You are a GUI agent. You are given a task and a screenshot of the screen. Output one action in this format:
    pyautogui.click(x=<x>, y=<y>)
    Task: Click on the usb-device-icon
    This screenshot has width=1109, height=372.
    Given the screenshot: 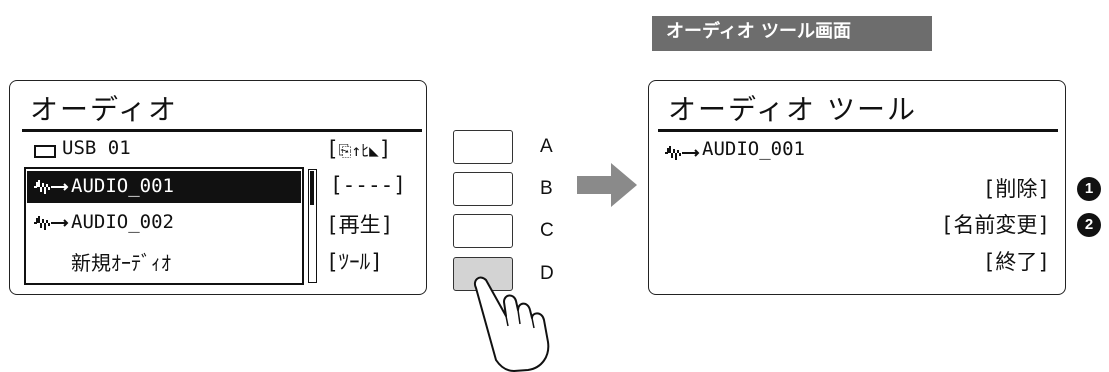 What is the action you would take?
    pyautogui.click(x=45, y=151)
    